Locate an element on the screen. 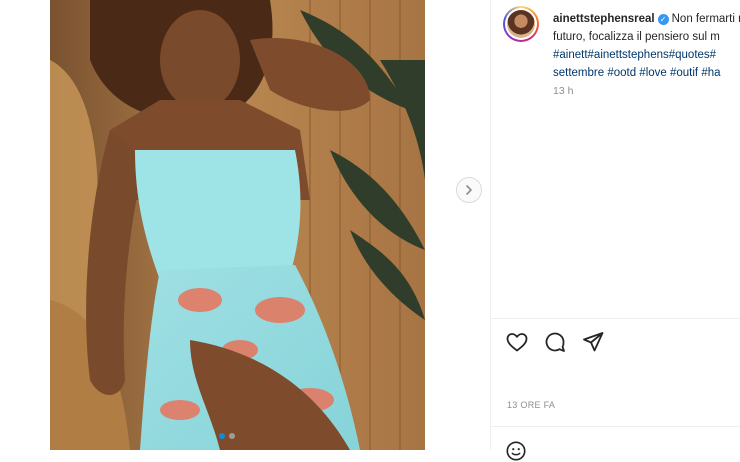  caption-timestamp: 13 h is located at coordinates (563, 91).